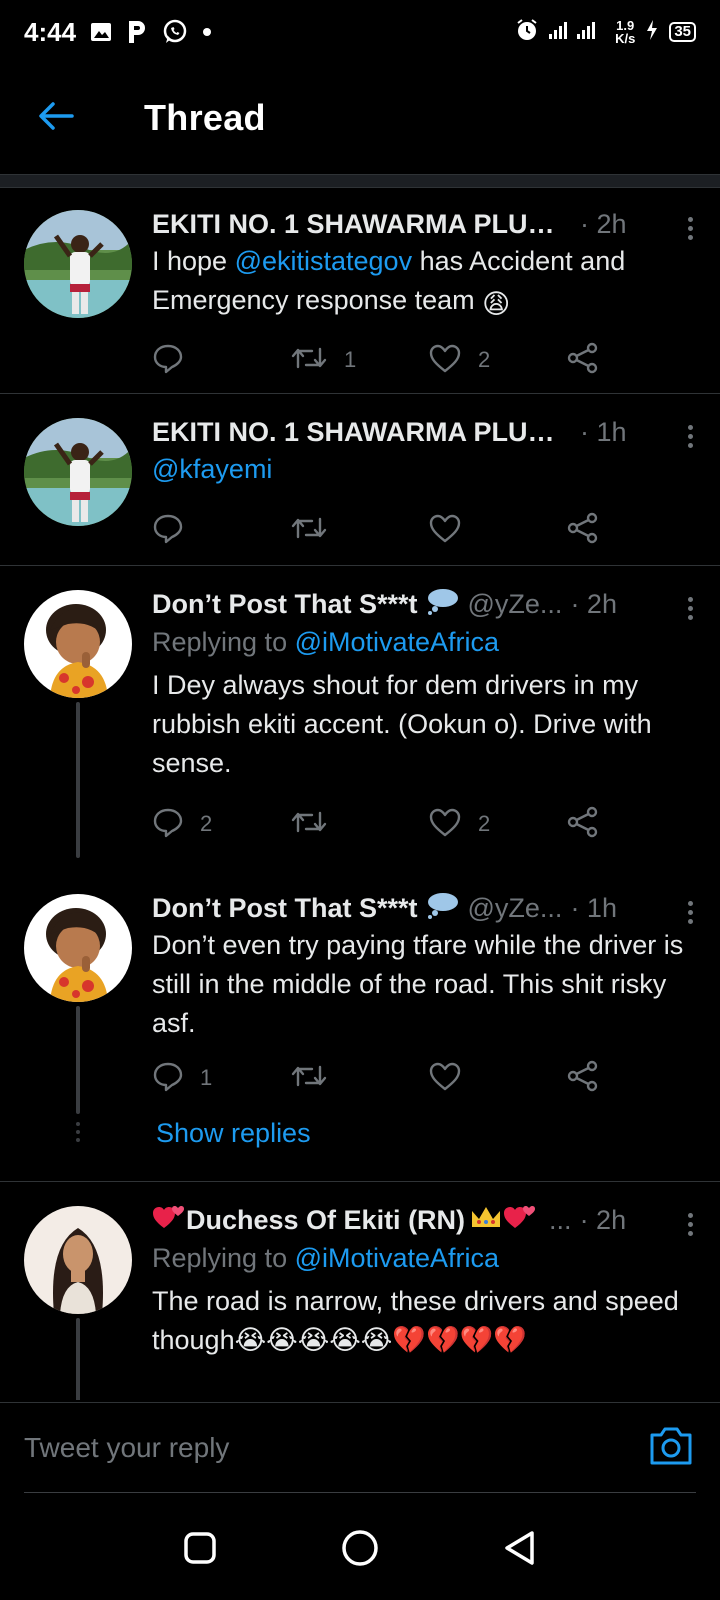 This screenshot has width=720, height=1600. Describe the element at coordinates (207, 32) in the screenshot. I see `notification-dot-icon` at that location.